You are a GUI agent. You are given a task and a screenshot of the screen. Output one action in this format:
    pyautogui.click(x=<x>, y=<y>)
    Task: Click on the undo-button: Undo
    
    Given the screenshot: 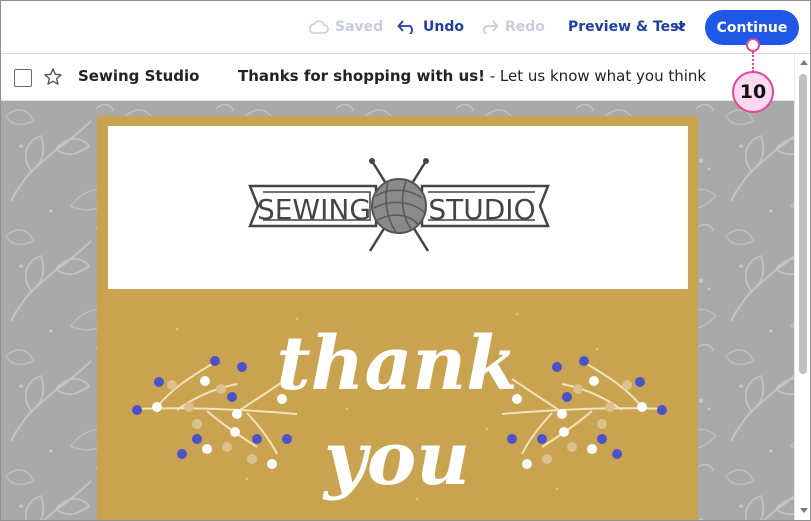 What is the action you would take?
    pyautogui.click(x=430, y=27)
    